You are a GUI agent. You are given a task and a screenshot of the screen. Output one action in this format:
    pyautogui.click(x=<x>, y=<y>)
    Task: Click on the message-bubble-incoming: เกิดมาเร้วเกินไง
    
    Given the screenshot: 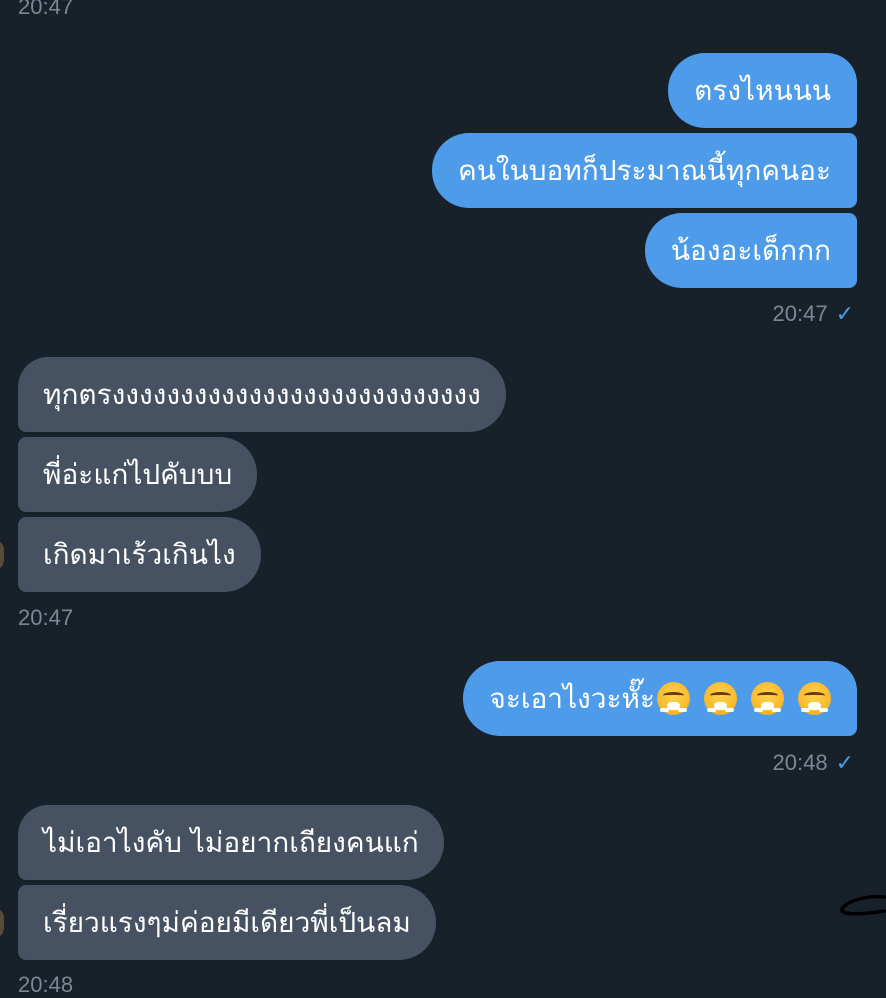 What is the action you would take?
    pyautogui.click(x=139, y=554)
    